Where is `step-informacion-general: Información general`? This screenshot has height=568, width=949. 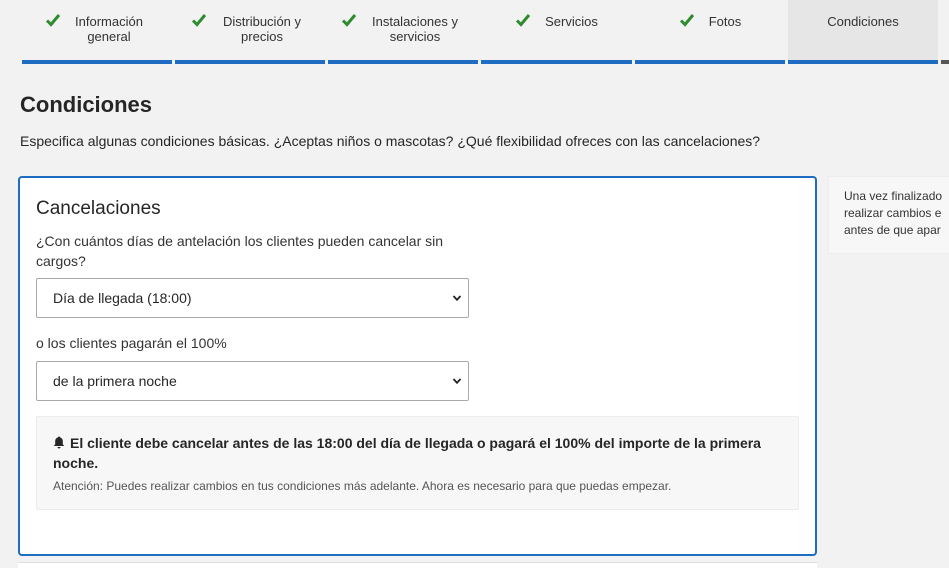 step-informacion-general: Información general is located at coordinates (97, 32).